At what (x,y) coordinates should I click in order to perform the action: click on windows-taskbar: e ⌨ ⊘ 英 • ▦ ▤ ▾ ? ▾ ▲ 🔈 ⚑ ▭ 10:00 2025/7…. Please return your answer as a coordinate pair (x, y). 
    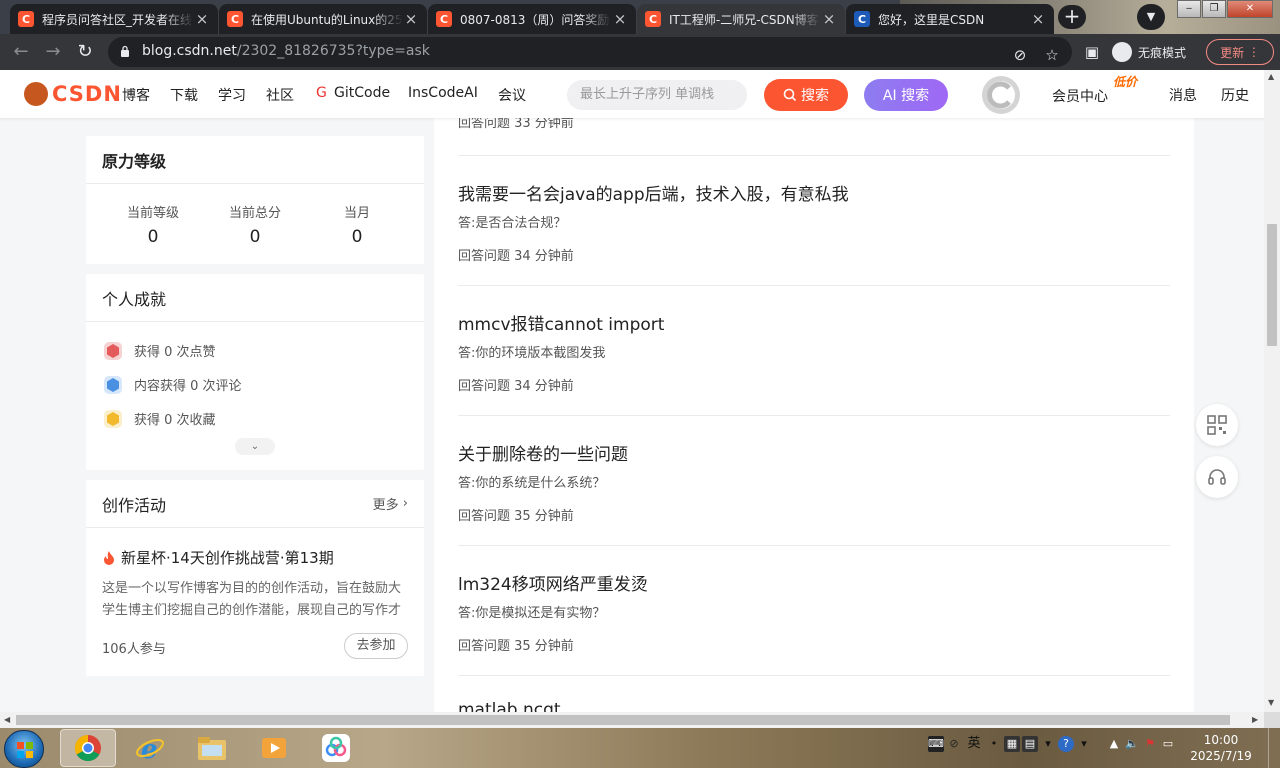
    Looking at the image, I should click on (640, 748).